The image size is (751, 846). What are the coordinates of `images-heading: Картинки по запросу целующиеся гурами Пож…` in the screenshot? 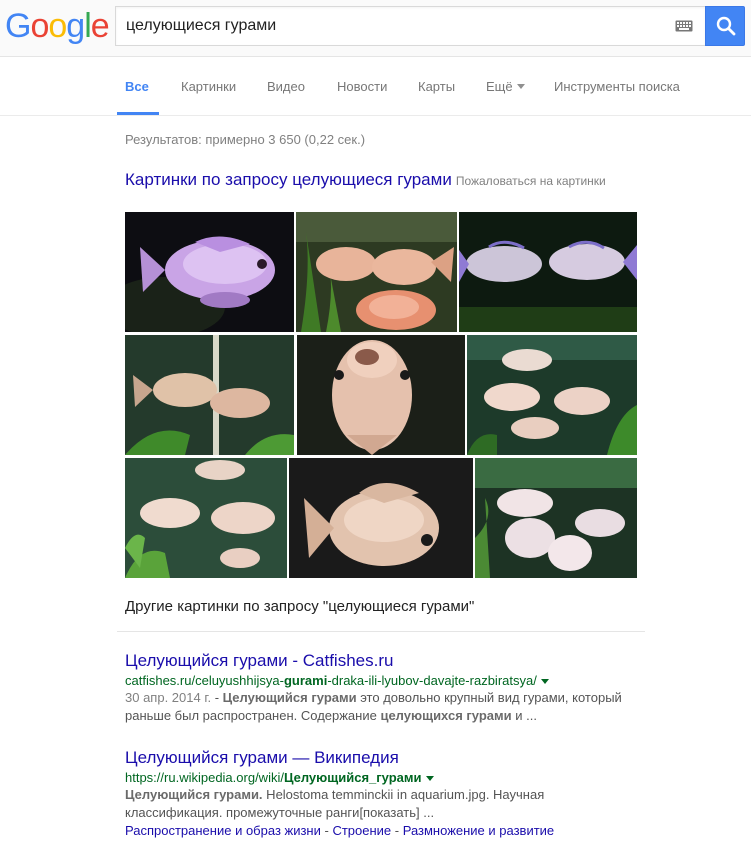 It's located at (365, 180).